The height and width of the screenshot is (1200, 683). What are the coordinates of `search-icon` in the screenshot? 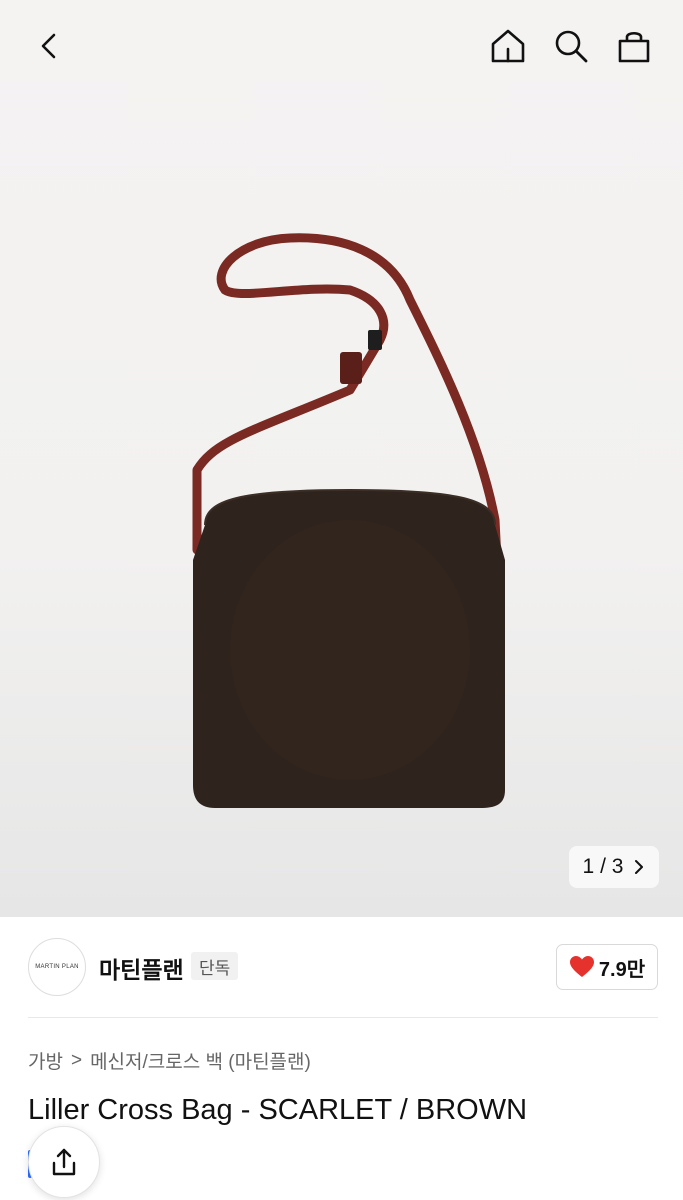 It's located at (571, 46).